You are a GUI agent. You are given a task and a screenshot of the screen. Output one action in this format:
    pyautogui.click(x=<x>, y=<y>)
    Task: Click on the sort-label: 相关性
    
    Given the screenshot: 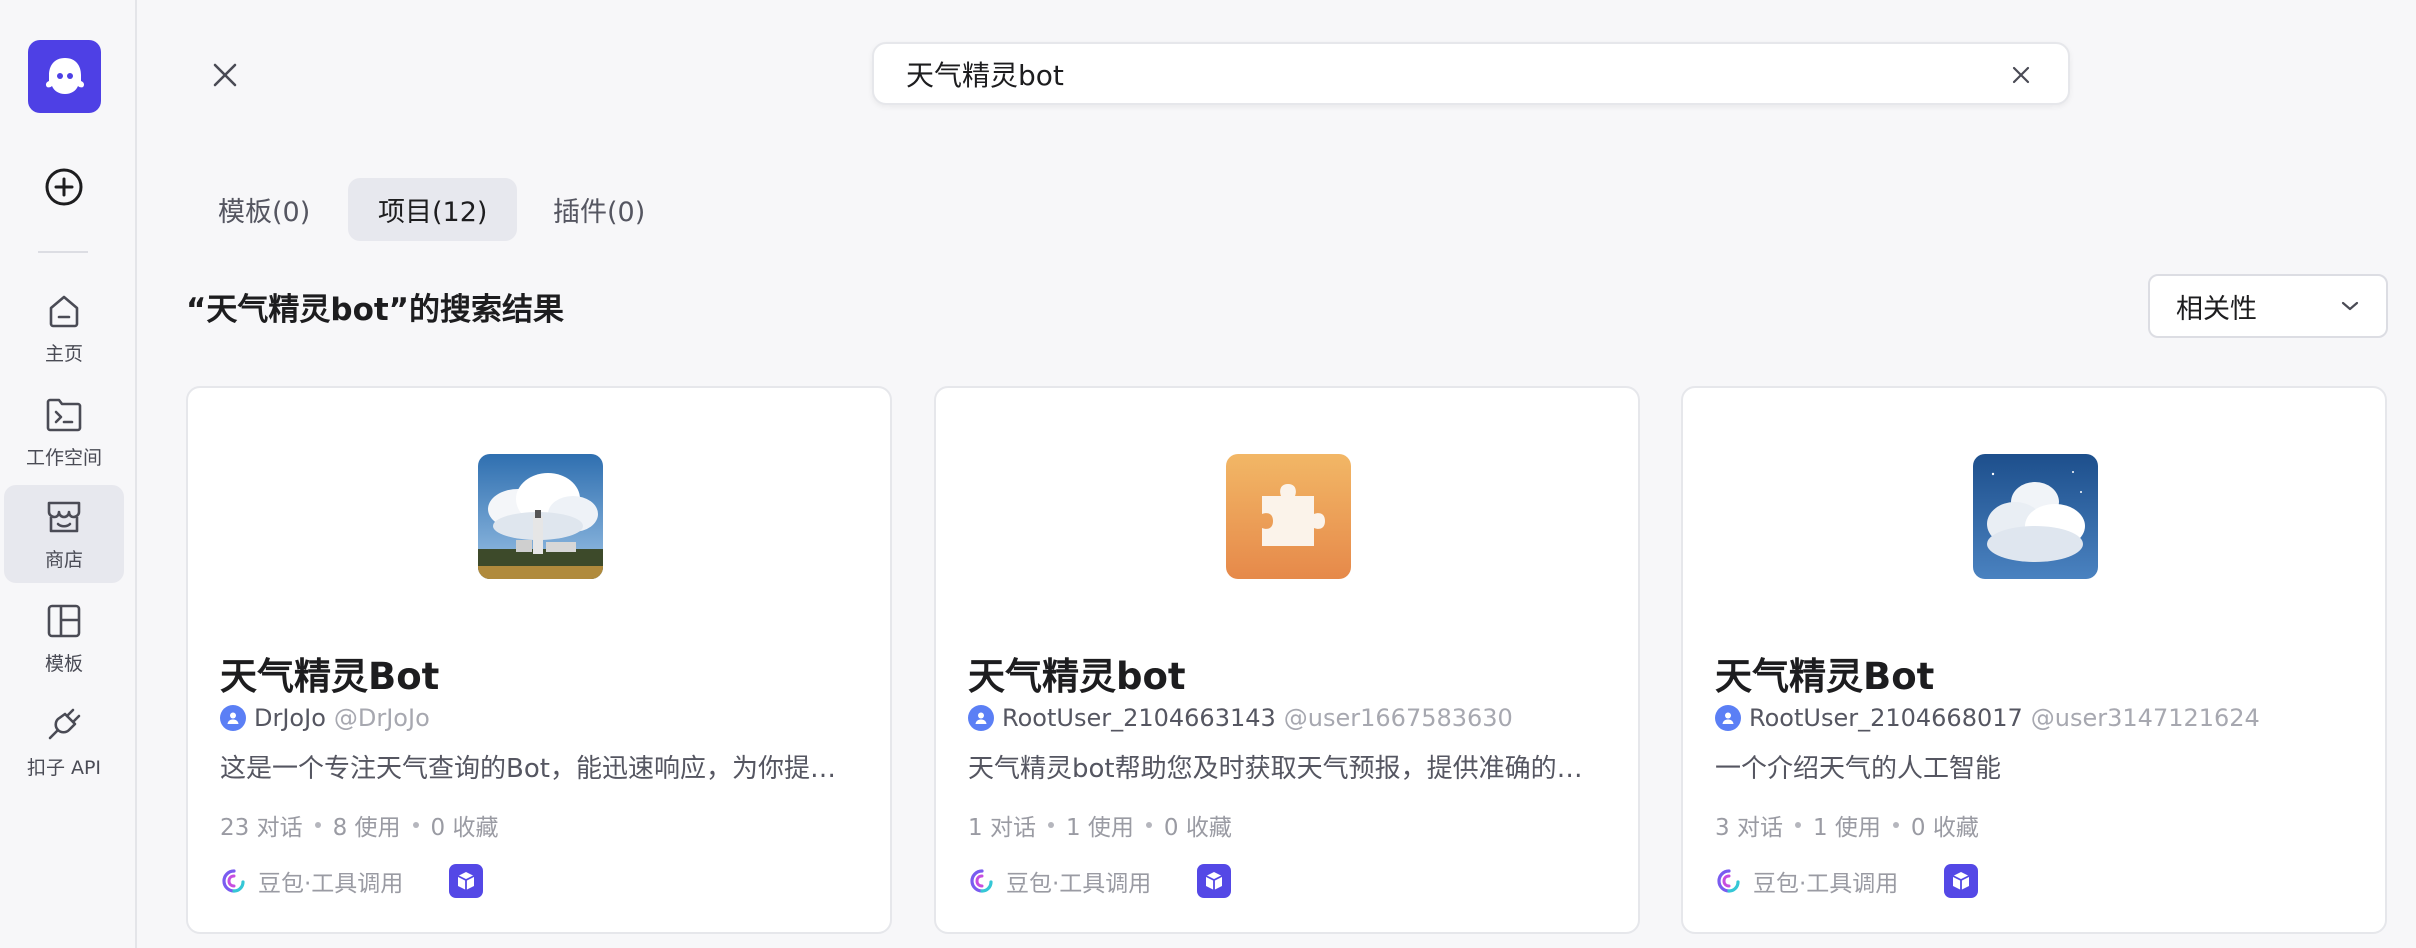 What is the action you would take?
    pyautogui.click(x=2216, y=309)
    